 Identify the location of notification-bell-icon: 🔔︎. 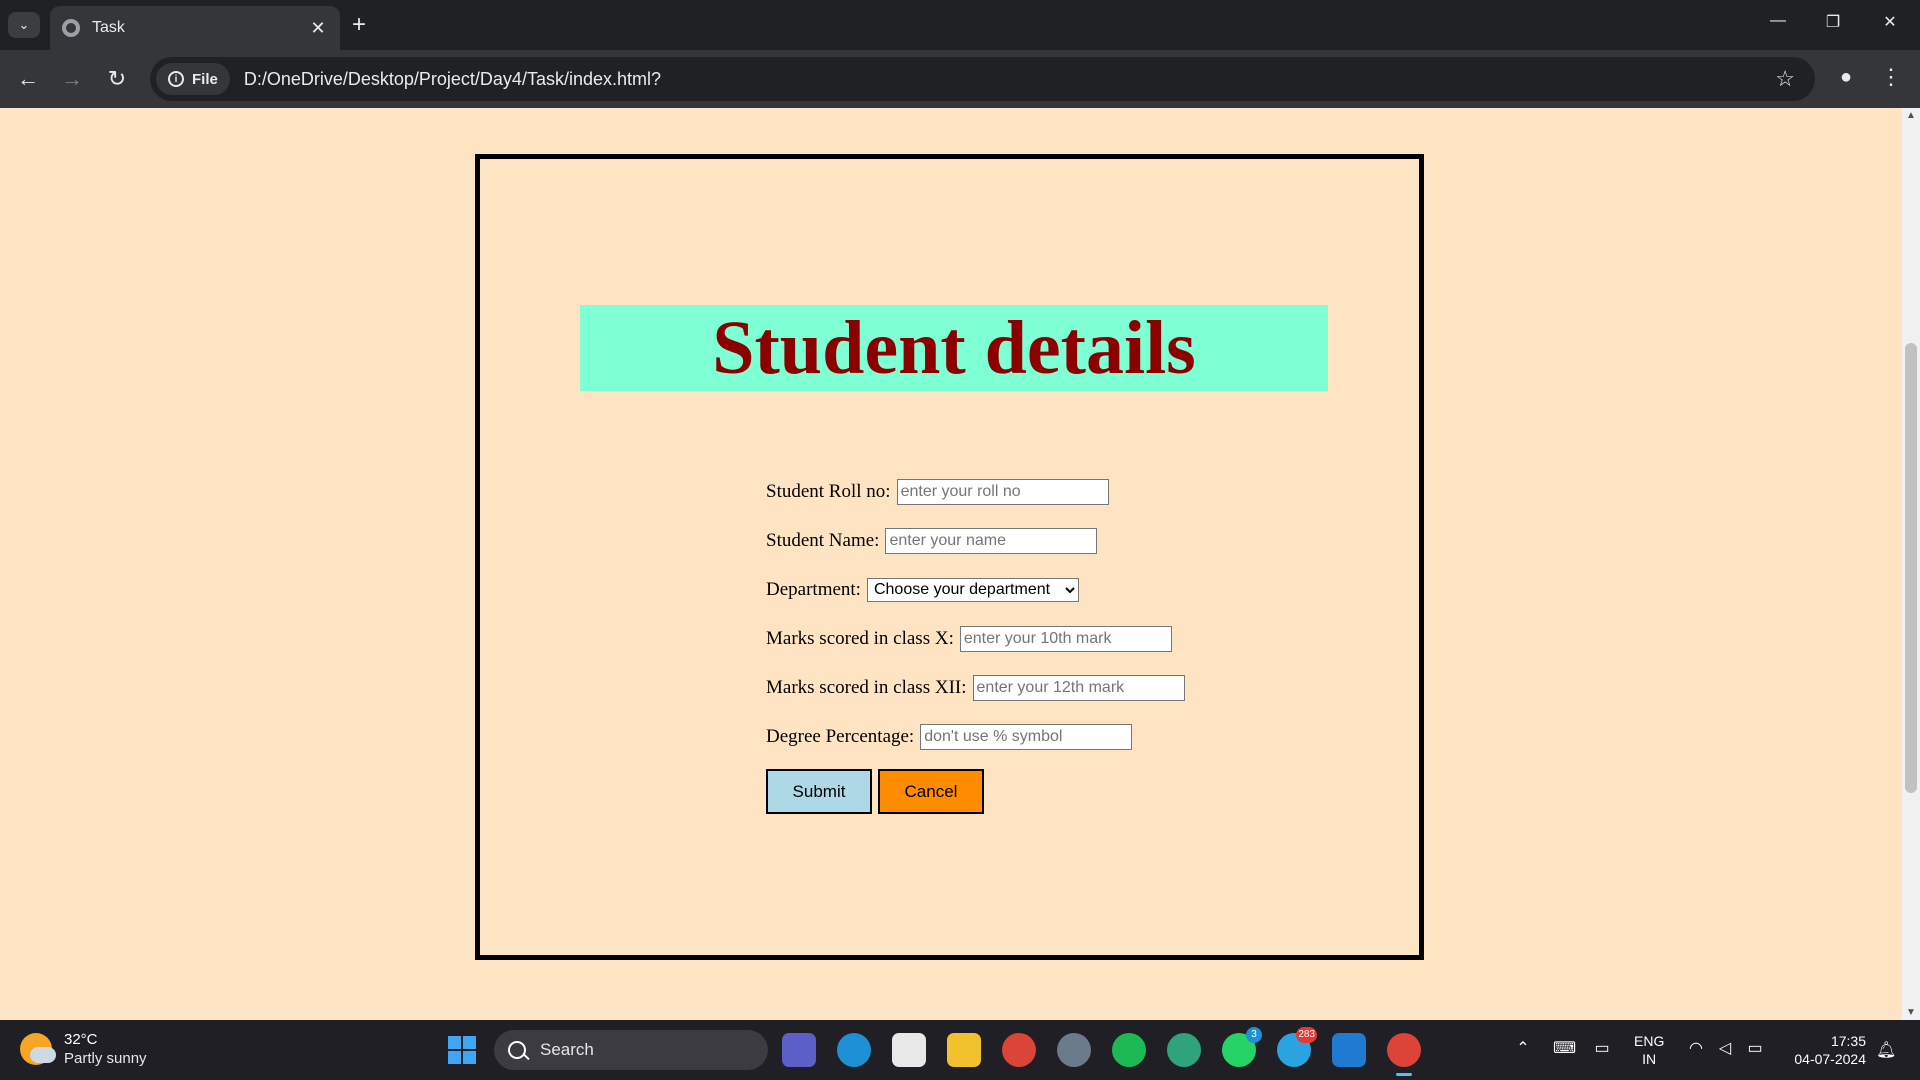
(1886, 1050).